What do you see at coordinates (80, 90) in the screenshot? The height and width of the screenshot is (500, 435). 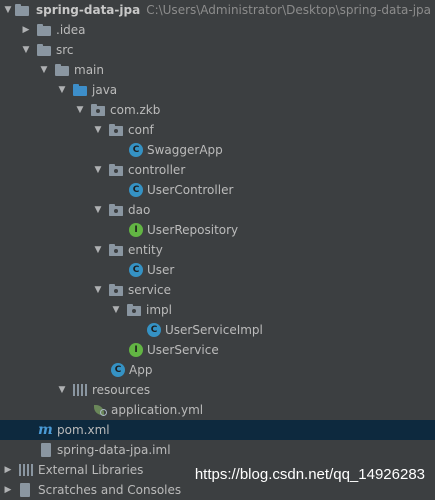 I see `source-folder-icon` at bounding box center [80, 90].